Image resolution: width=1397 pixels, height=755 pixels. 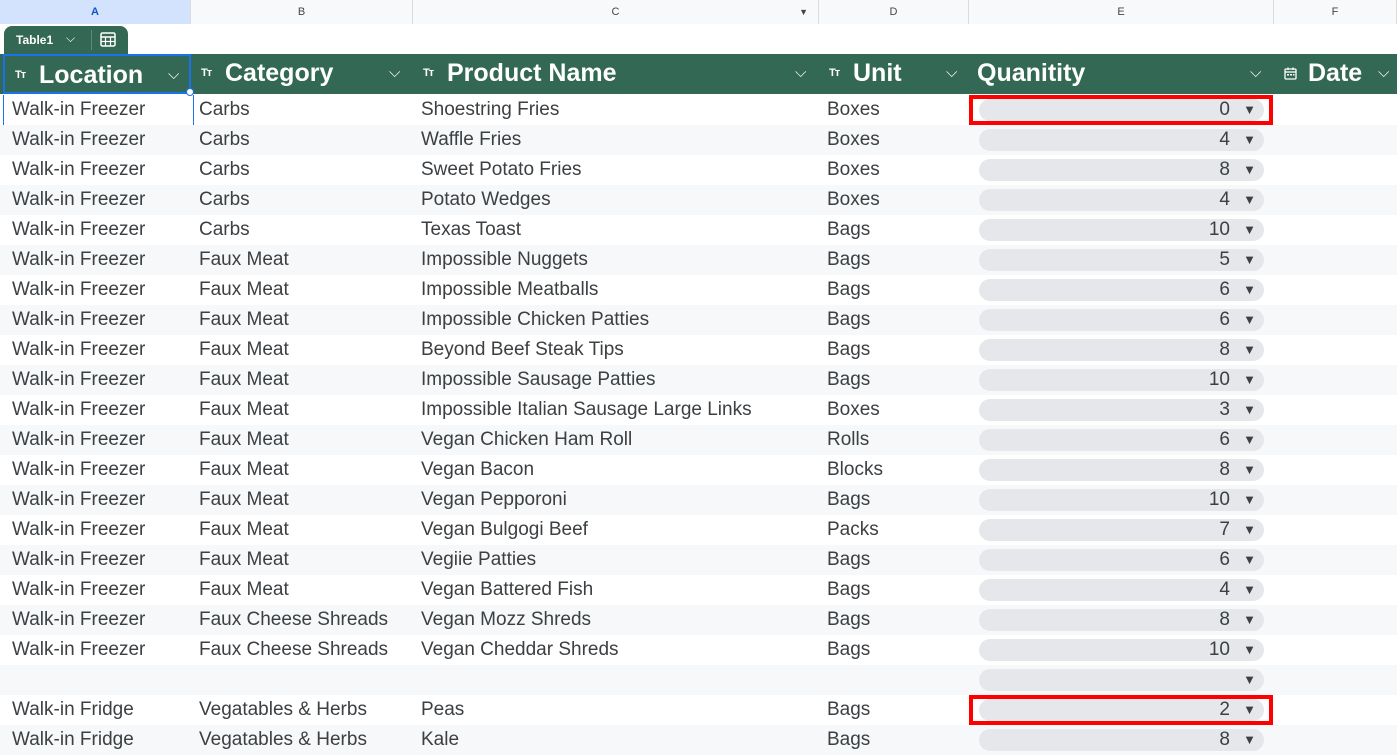 What do you see at coordinates (619, 230) in the screenshot?
I see `product-cell: Texas Toast` at bounding box center [619, 230].